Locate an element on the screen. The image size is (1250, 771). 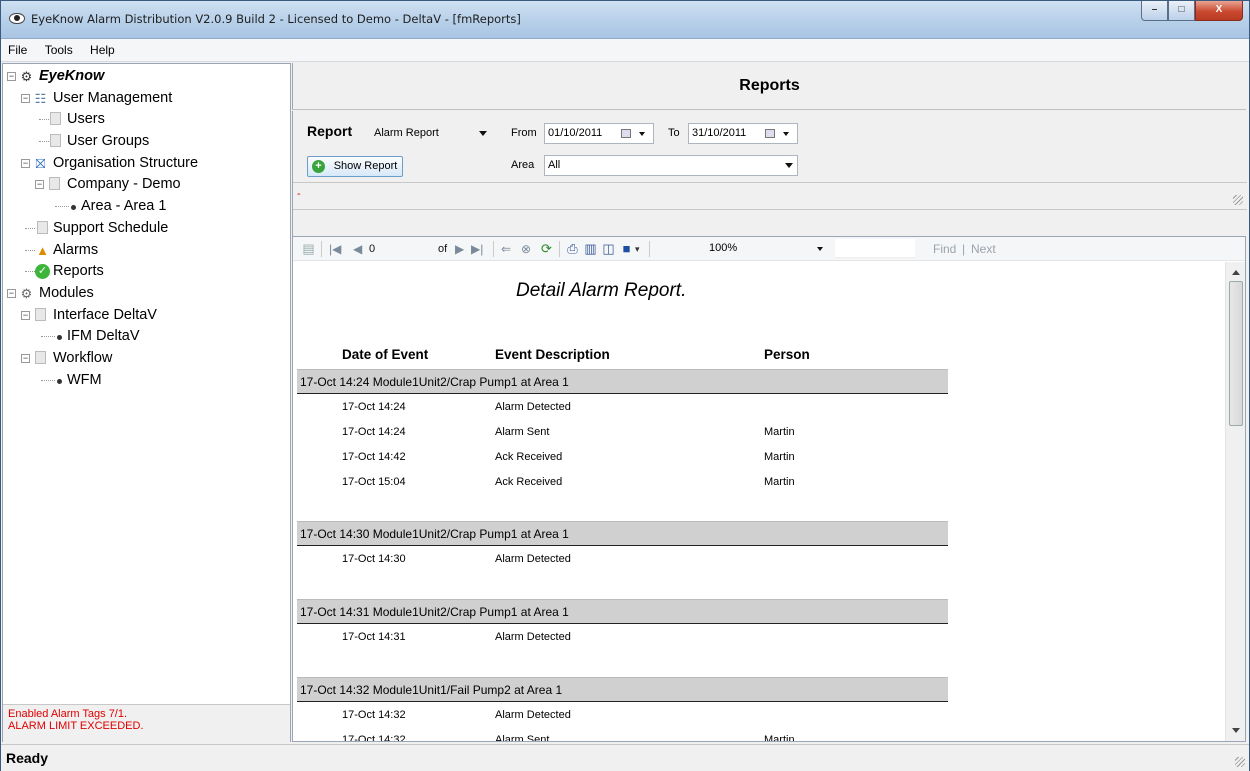
tree-node-workflow: − Workflow is located at coordinates (146, 359).